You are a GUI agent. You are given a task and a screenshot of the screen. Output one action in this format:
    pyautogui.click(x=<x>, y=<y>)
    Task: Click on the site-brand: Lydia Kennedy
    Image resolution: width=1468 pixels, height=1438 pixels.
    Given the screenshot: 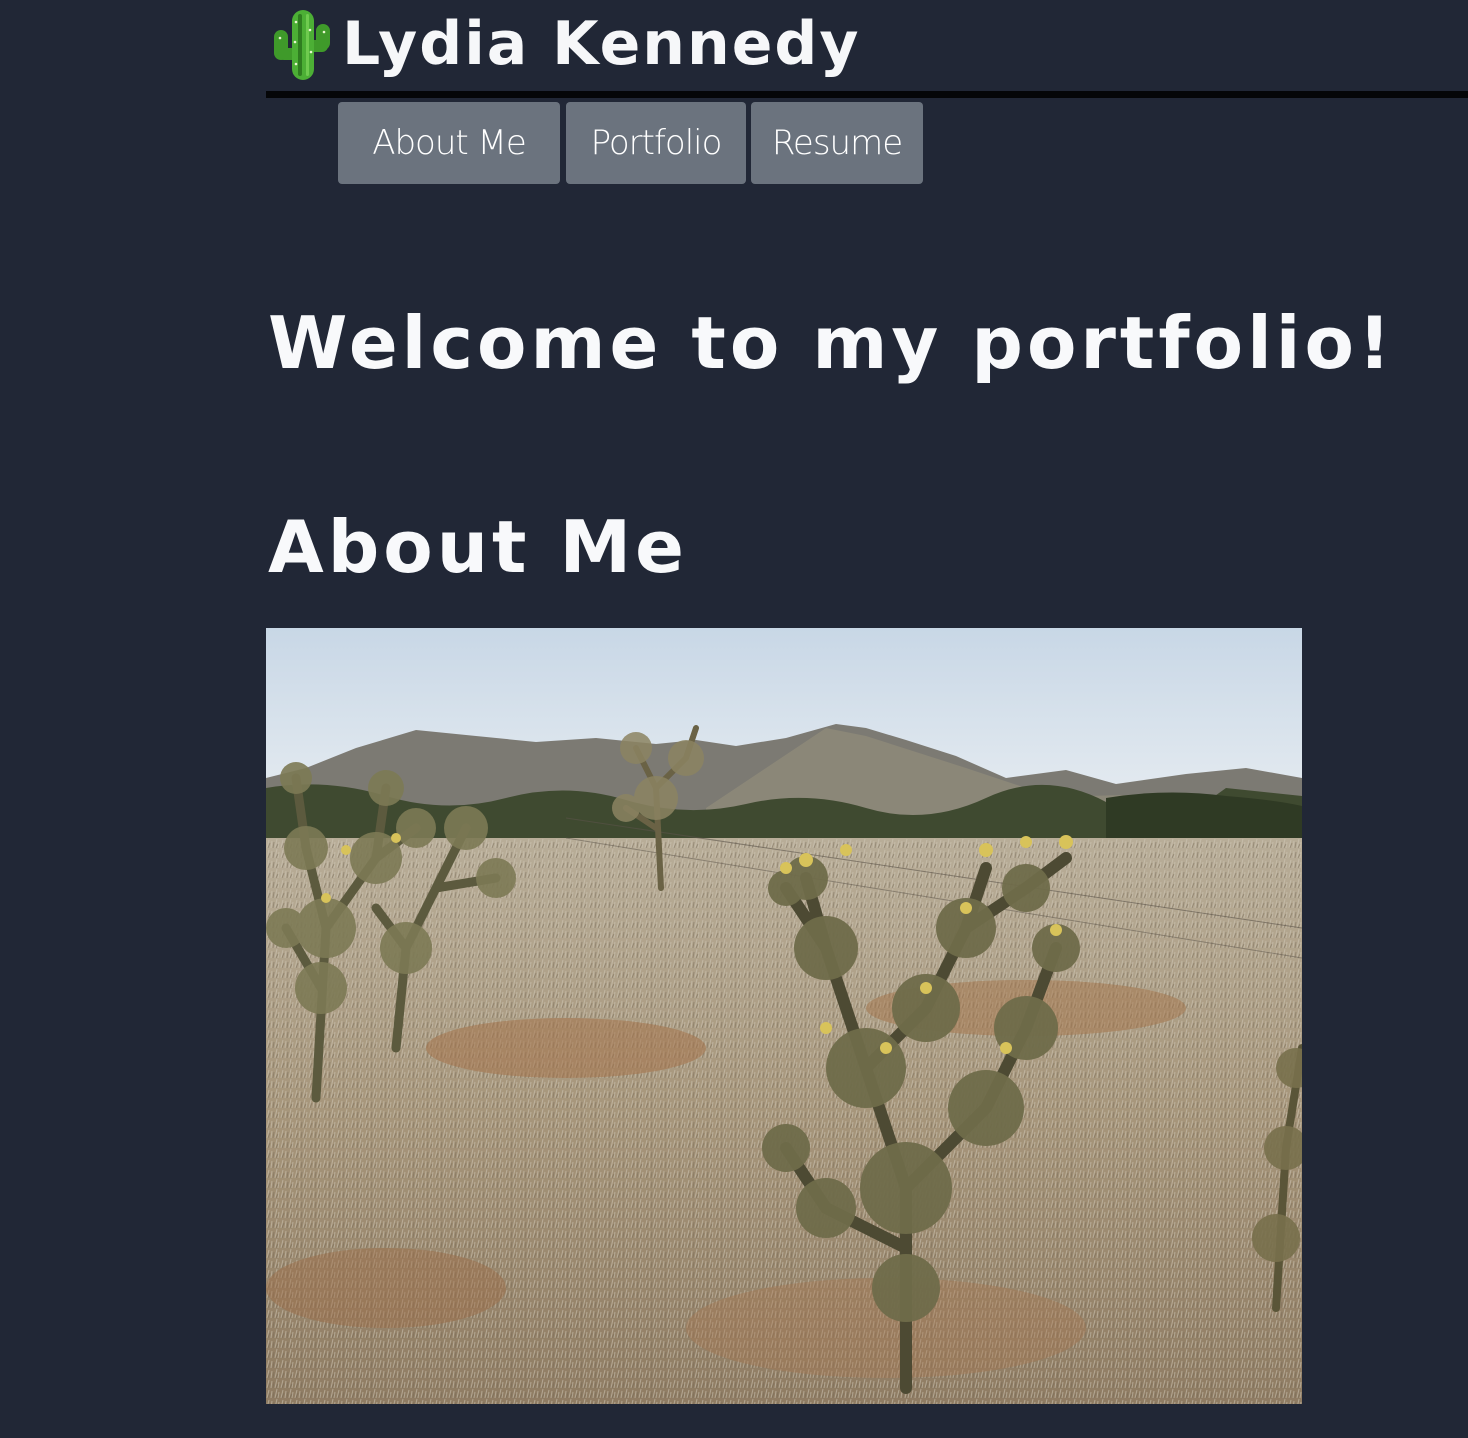 What is the action you would take?
    pyautogui.click(x=565, y=44)
    